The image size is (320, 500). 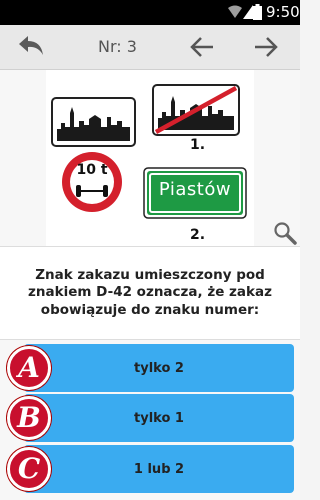 What do you see at coordinates (285, 233) in the screenshot?
I see `search-icon` at bounding box center [285, 233].